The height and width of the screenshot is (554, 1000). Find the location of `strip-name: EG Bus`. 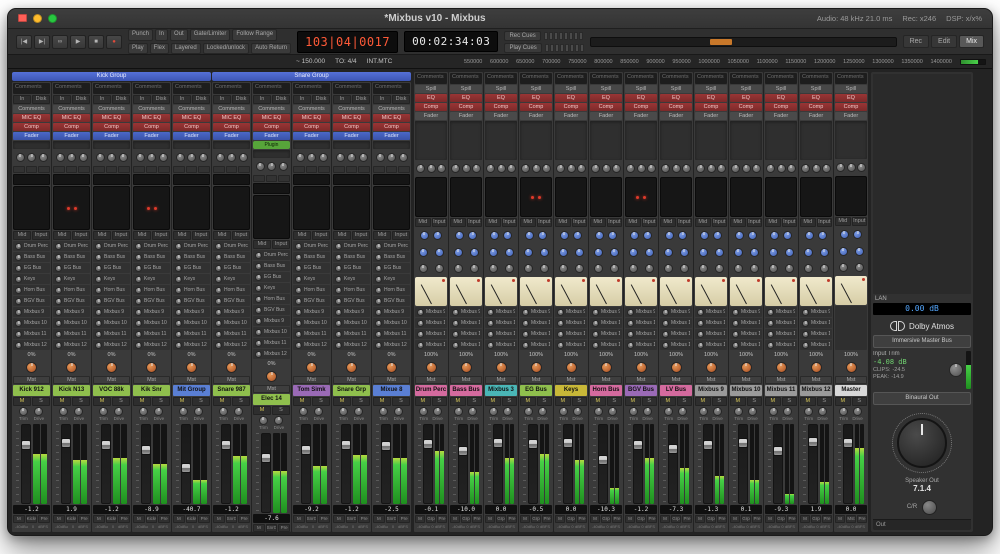

strip-name: EG Bus is located at coordinates (536, 390).